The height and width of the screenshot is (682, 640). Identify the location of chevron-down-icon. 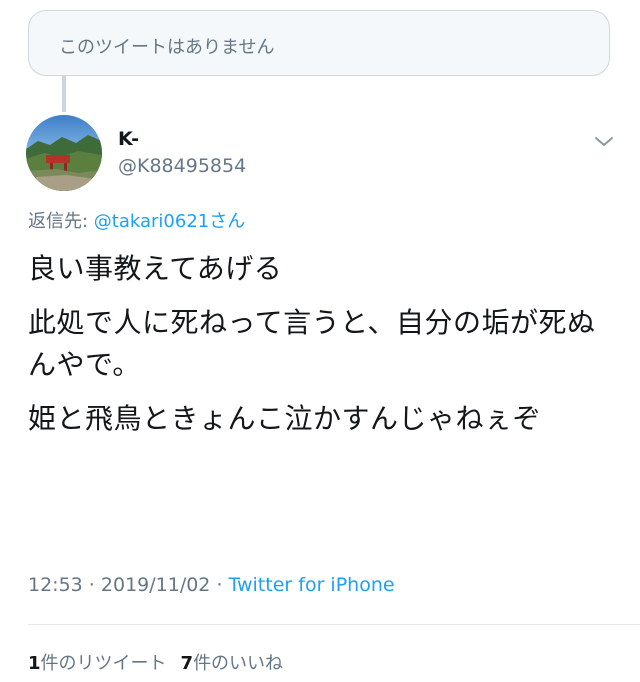
(604, 142).